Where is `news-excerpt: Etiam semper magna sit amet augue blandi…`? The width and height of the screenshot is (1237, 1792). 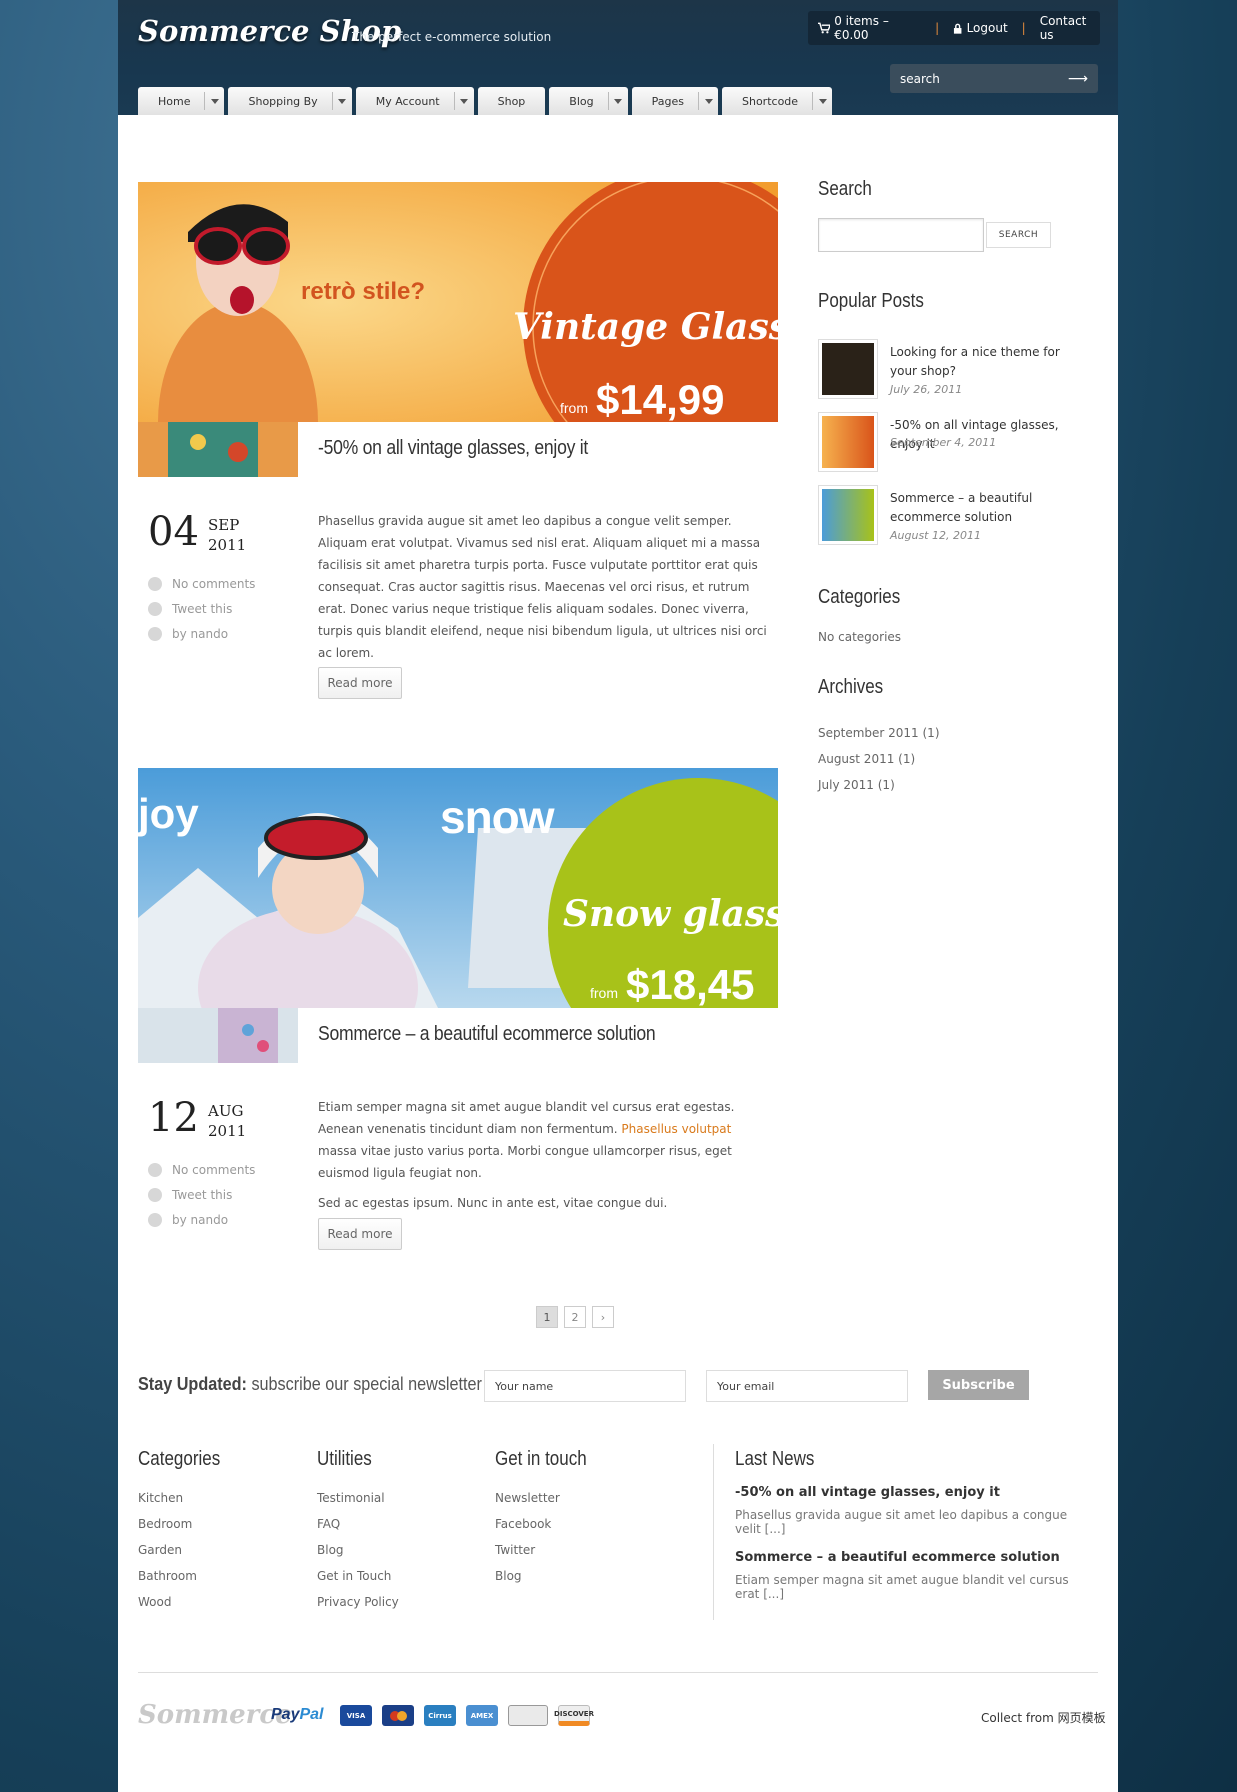 news-excerpt: Etiam semper magna sit amet augue blandi… is located at coordinates (902, 1587).